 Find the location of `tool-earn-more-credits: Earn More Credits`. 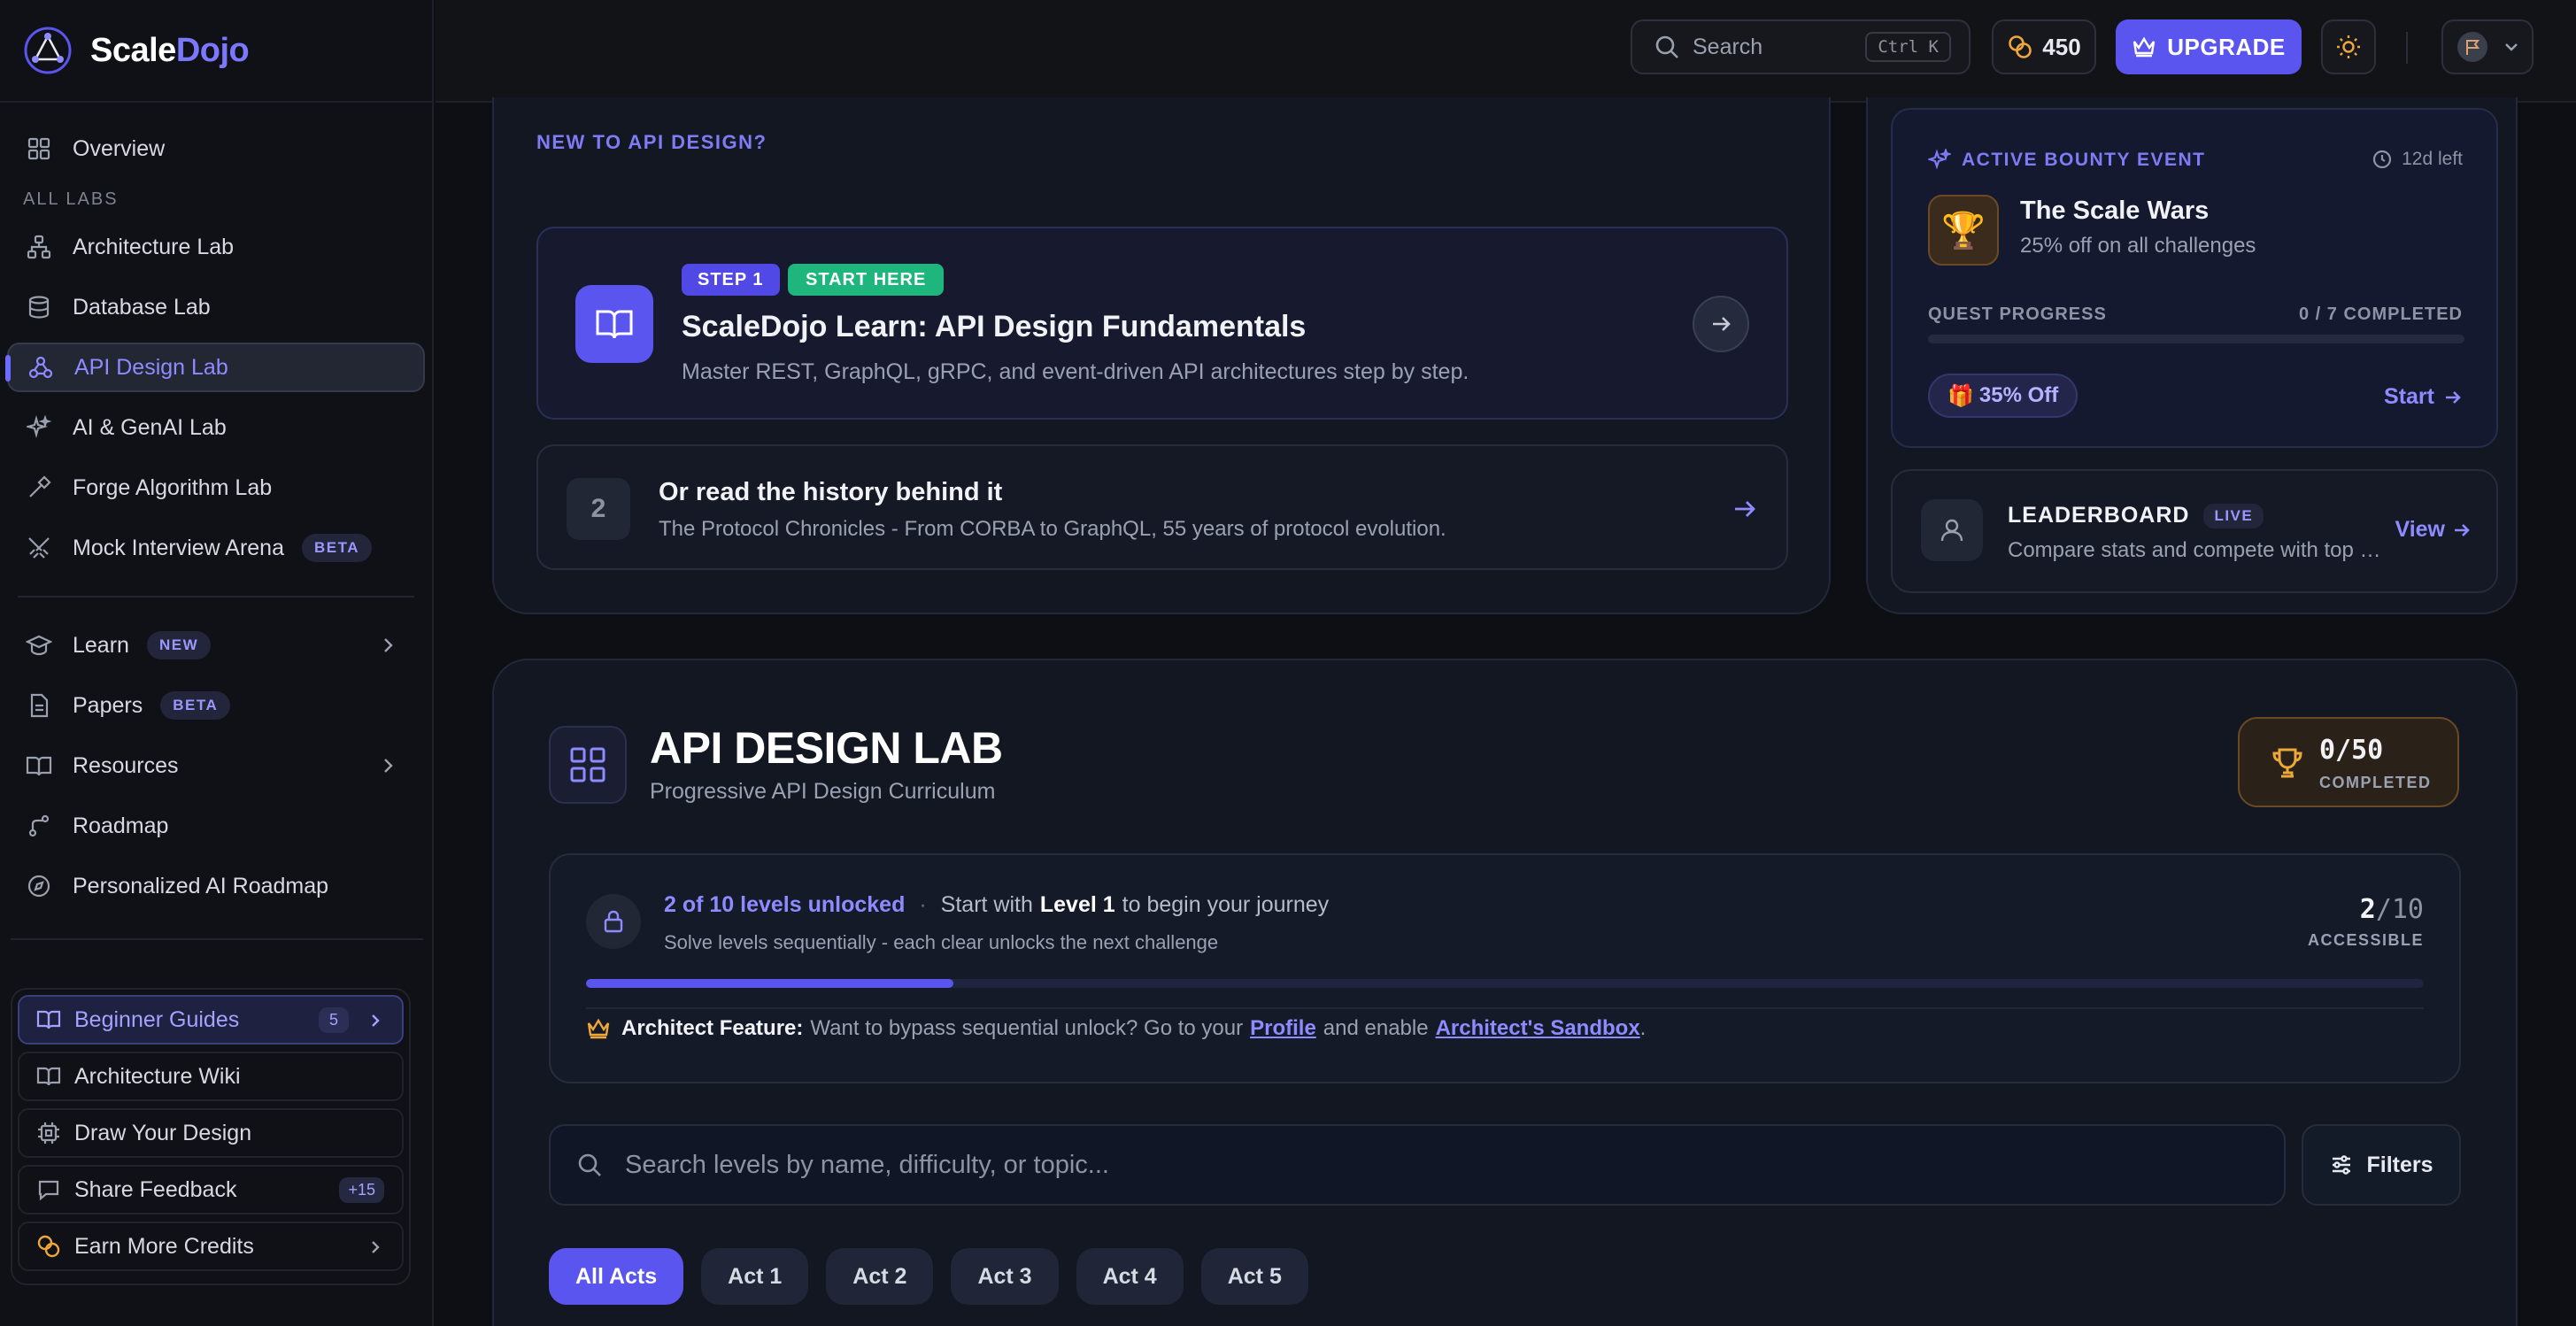

tool-earn-more-credits: Earn More Credits is located at coordinates (211, 1246).